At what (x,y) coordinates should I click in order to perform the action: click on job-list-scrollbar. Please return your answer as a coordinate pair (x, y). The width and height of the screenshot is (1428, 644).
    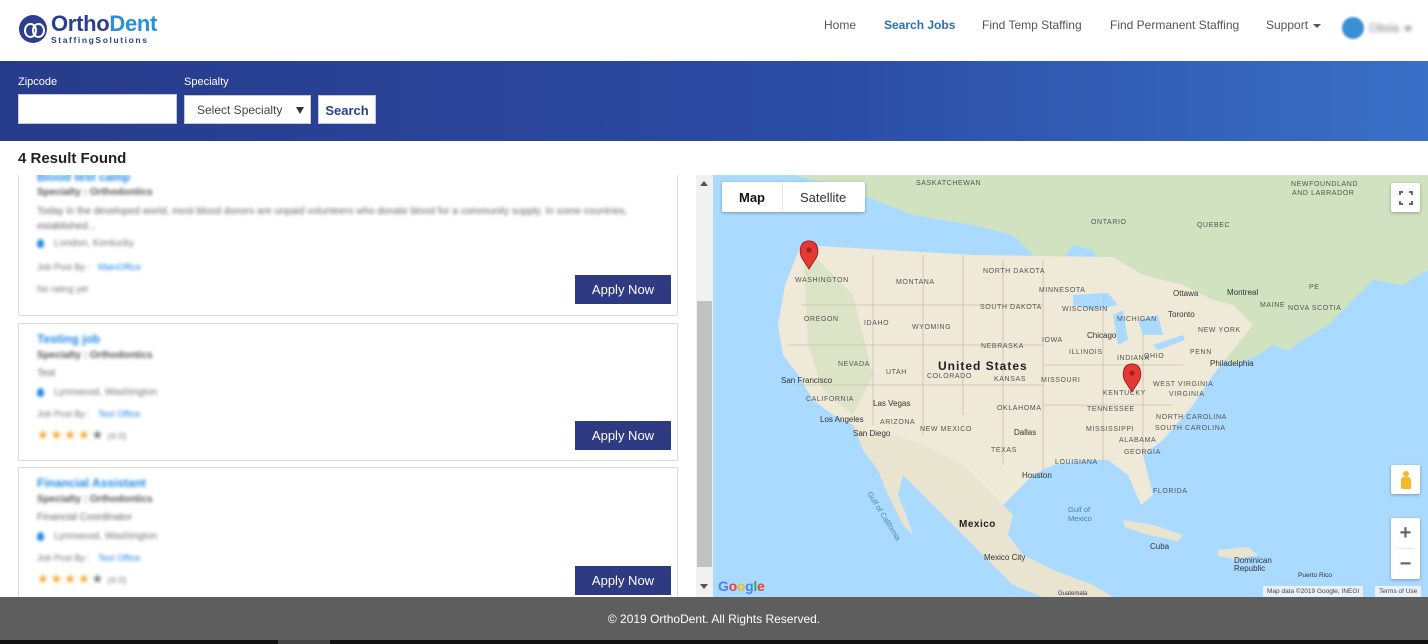
    Looking at the image, I should click on (704, 386).